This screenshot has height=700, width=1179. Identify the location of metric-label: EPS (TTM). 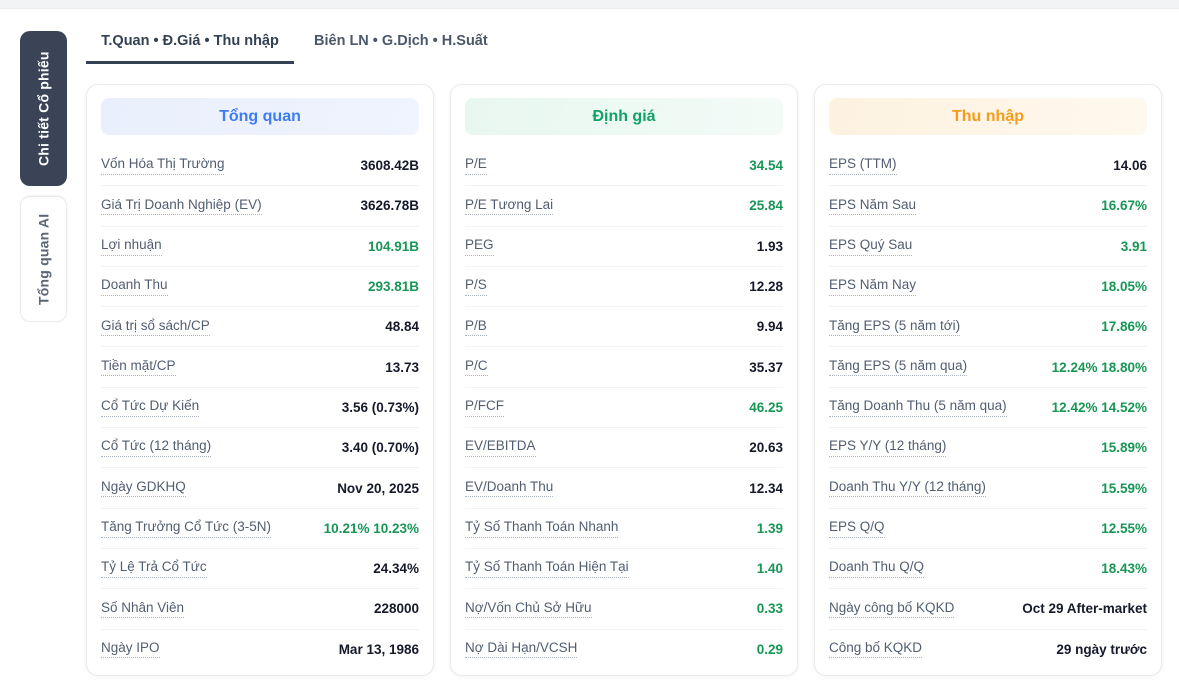
(863, 165).